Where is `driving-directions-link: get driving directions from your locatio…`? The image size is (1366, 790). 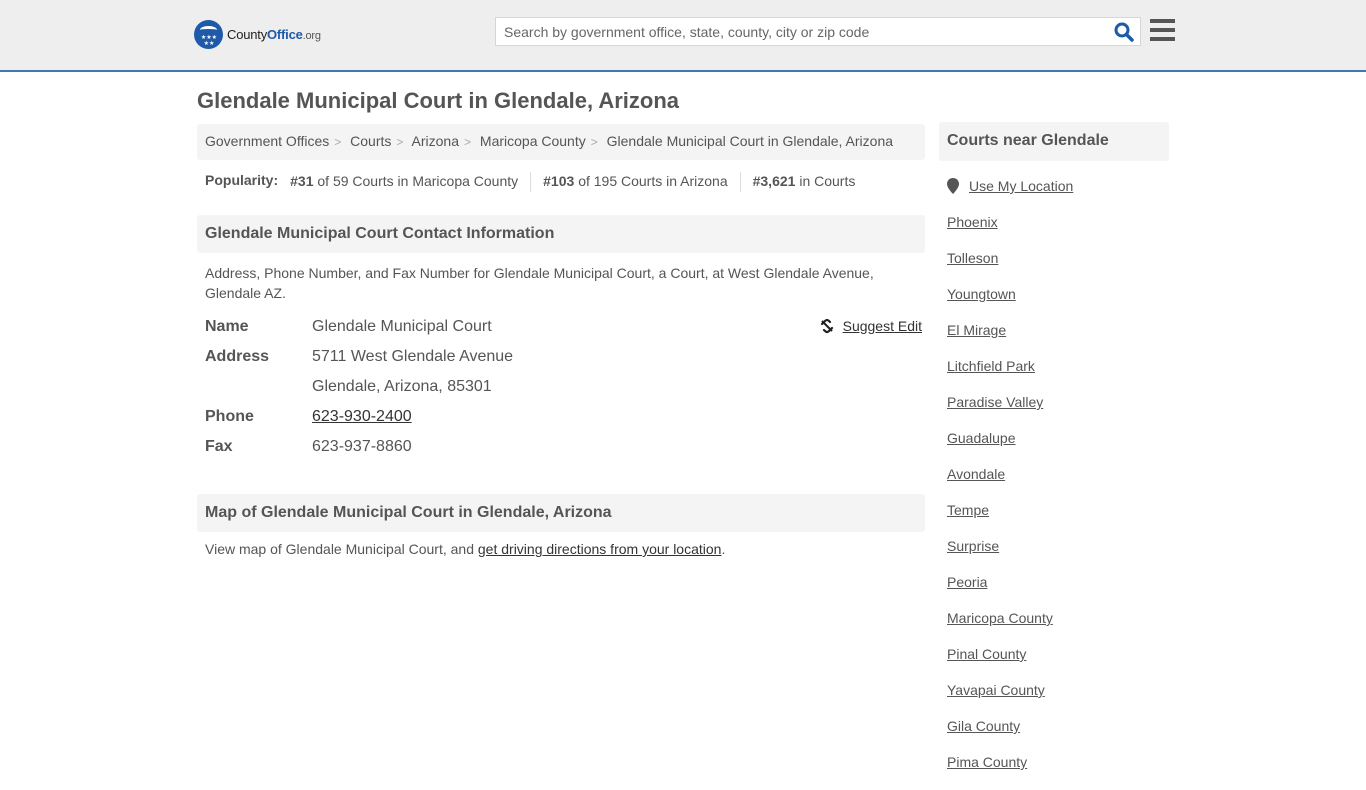 driving-directions-link: get driving directions from your locatio… is located at coordinates (600, 549).